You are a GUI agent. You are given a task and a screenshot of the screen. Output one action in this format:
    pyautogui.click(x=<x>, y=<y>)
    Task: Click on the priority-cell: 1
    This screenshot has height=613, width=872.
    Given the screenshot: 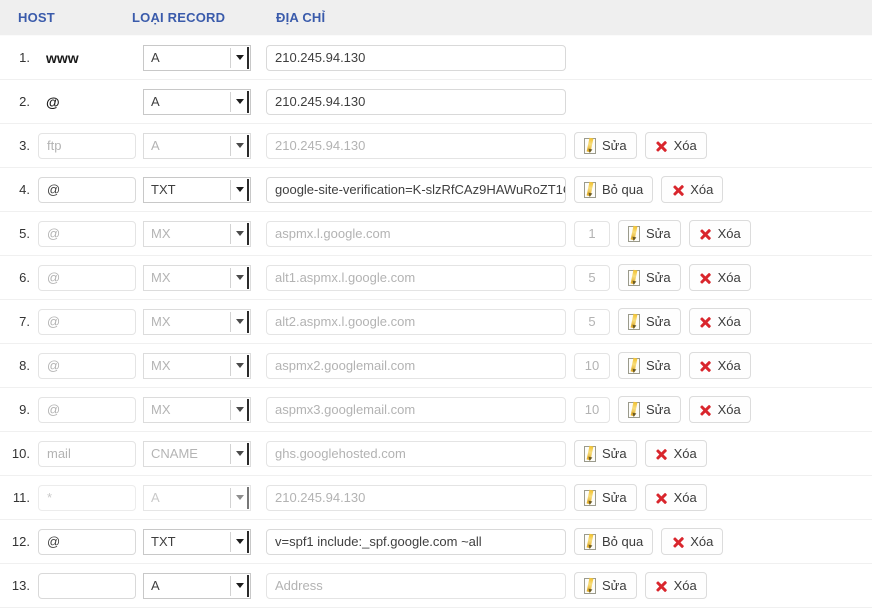 What is the action you would take?
    pyautogui.click(x=592, y=233)
    